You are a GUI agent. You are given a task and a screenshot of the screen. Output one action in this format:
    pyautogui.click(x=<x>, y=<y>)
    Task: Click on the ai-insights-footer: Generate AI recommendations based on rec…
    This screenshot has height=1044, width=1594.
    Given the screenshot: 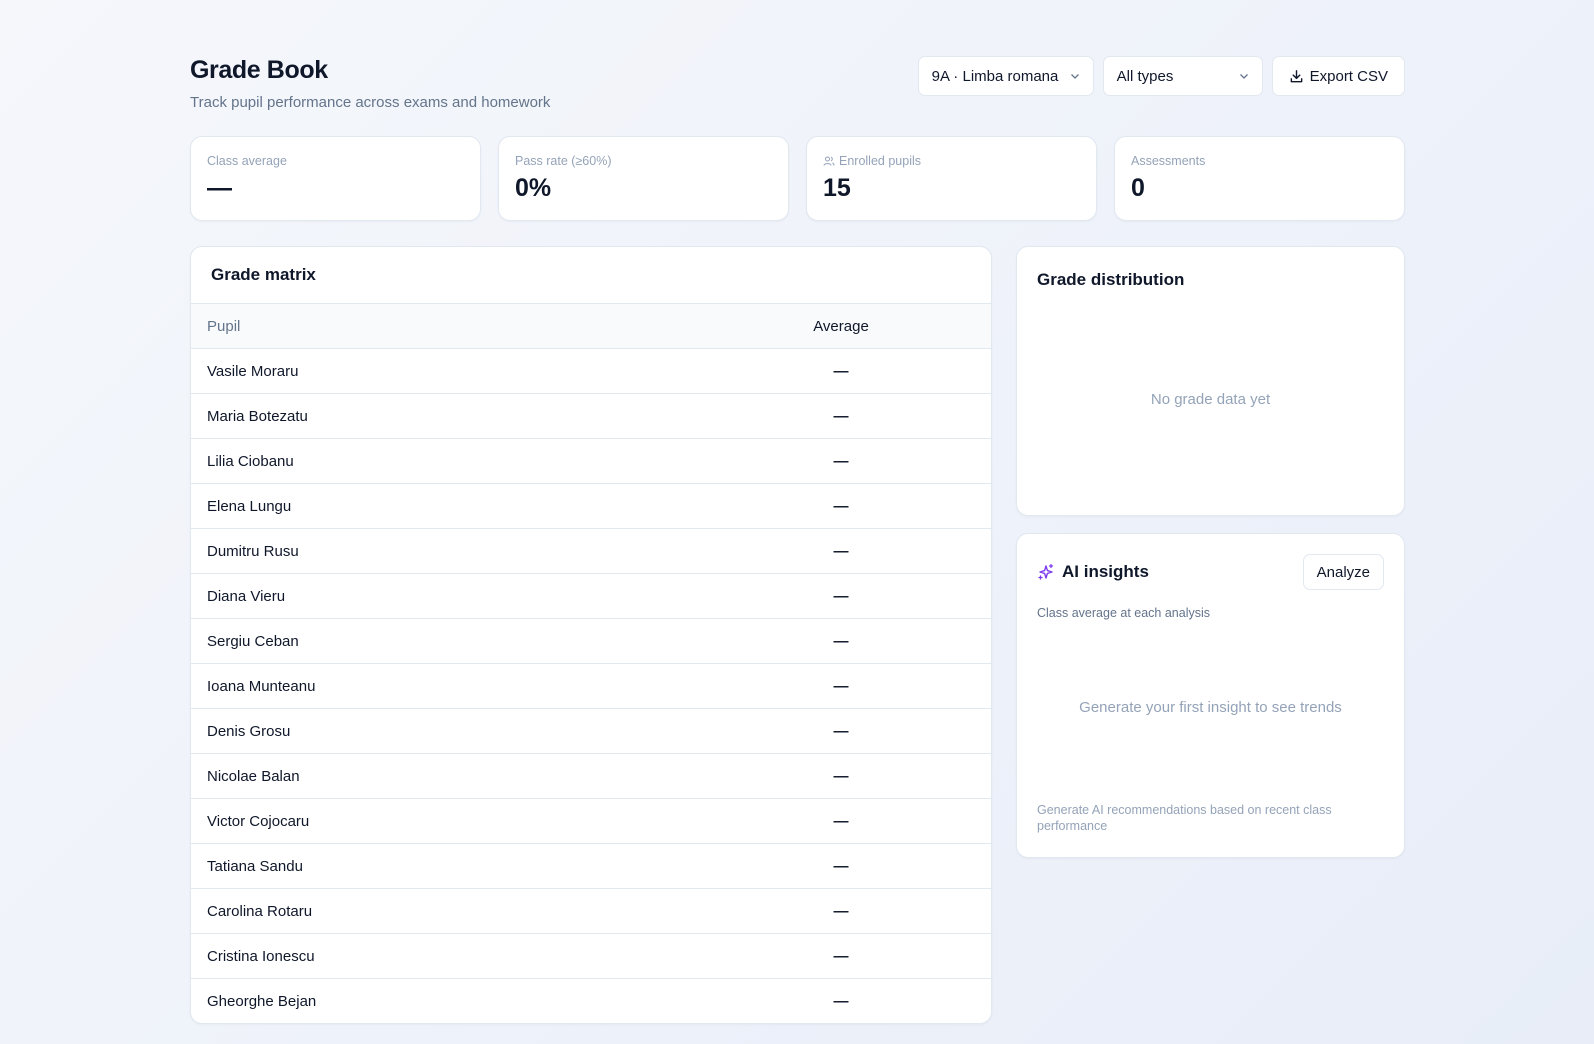 What is the action you would take?
    pyautogui.click(x=1184, y=818)
    